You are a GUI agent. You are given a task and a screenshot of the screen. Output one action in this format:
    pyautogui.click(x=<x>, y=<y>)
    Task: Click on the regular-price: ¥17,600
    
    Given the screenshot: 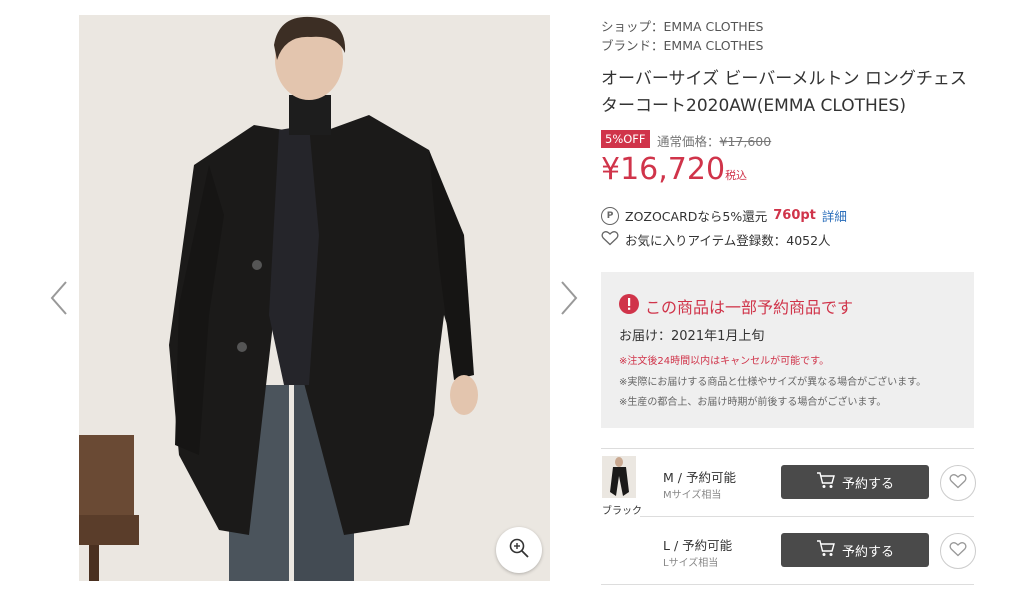 What is the action you would take?
    pyautogui.click(x=745, y=141)
    